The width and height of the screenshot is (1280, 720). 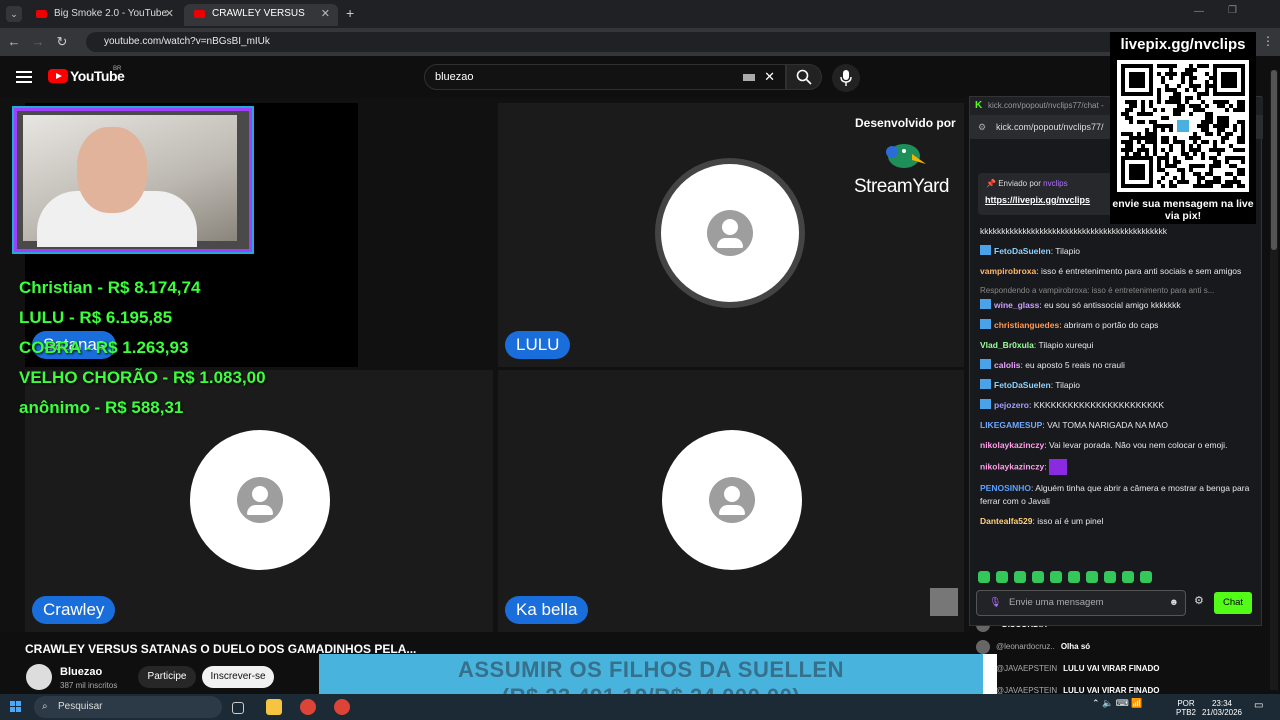 What do you see at coordinates (1112, 305) in the screenshot?
I see `chat-text: eu sou só antissocial amigo kkkkkkk` at bounding box center [1112, 305].